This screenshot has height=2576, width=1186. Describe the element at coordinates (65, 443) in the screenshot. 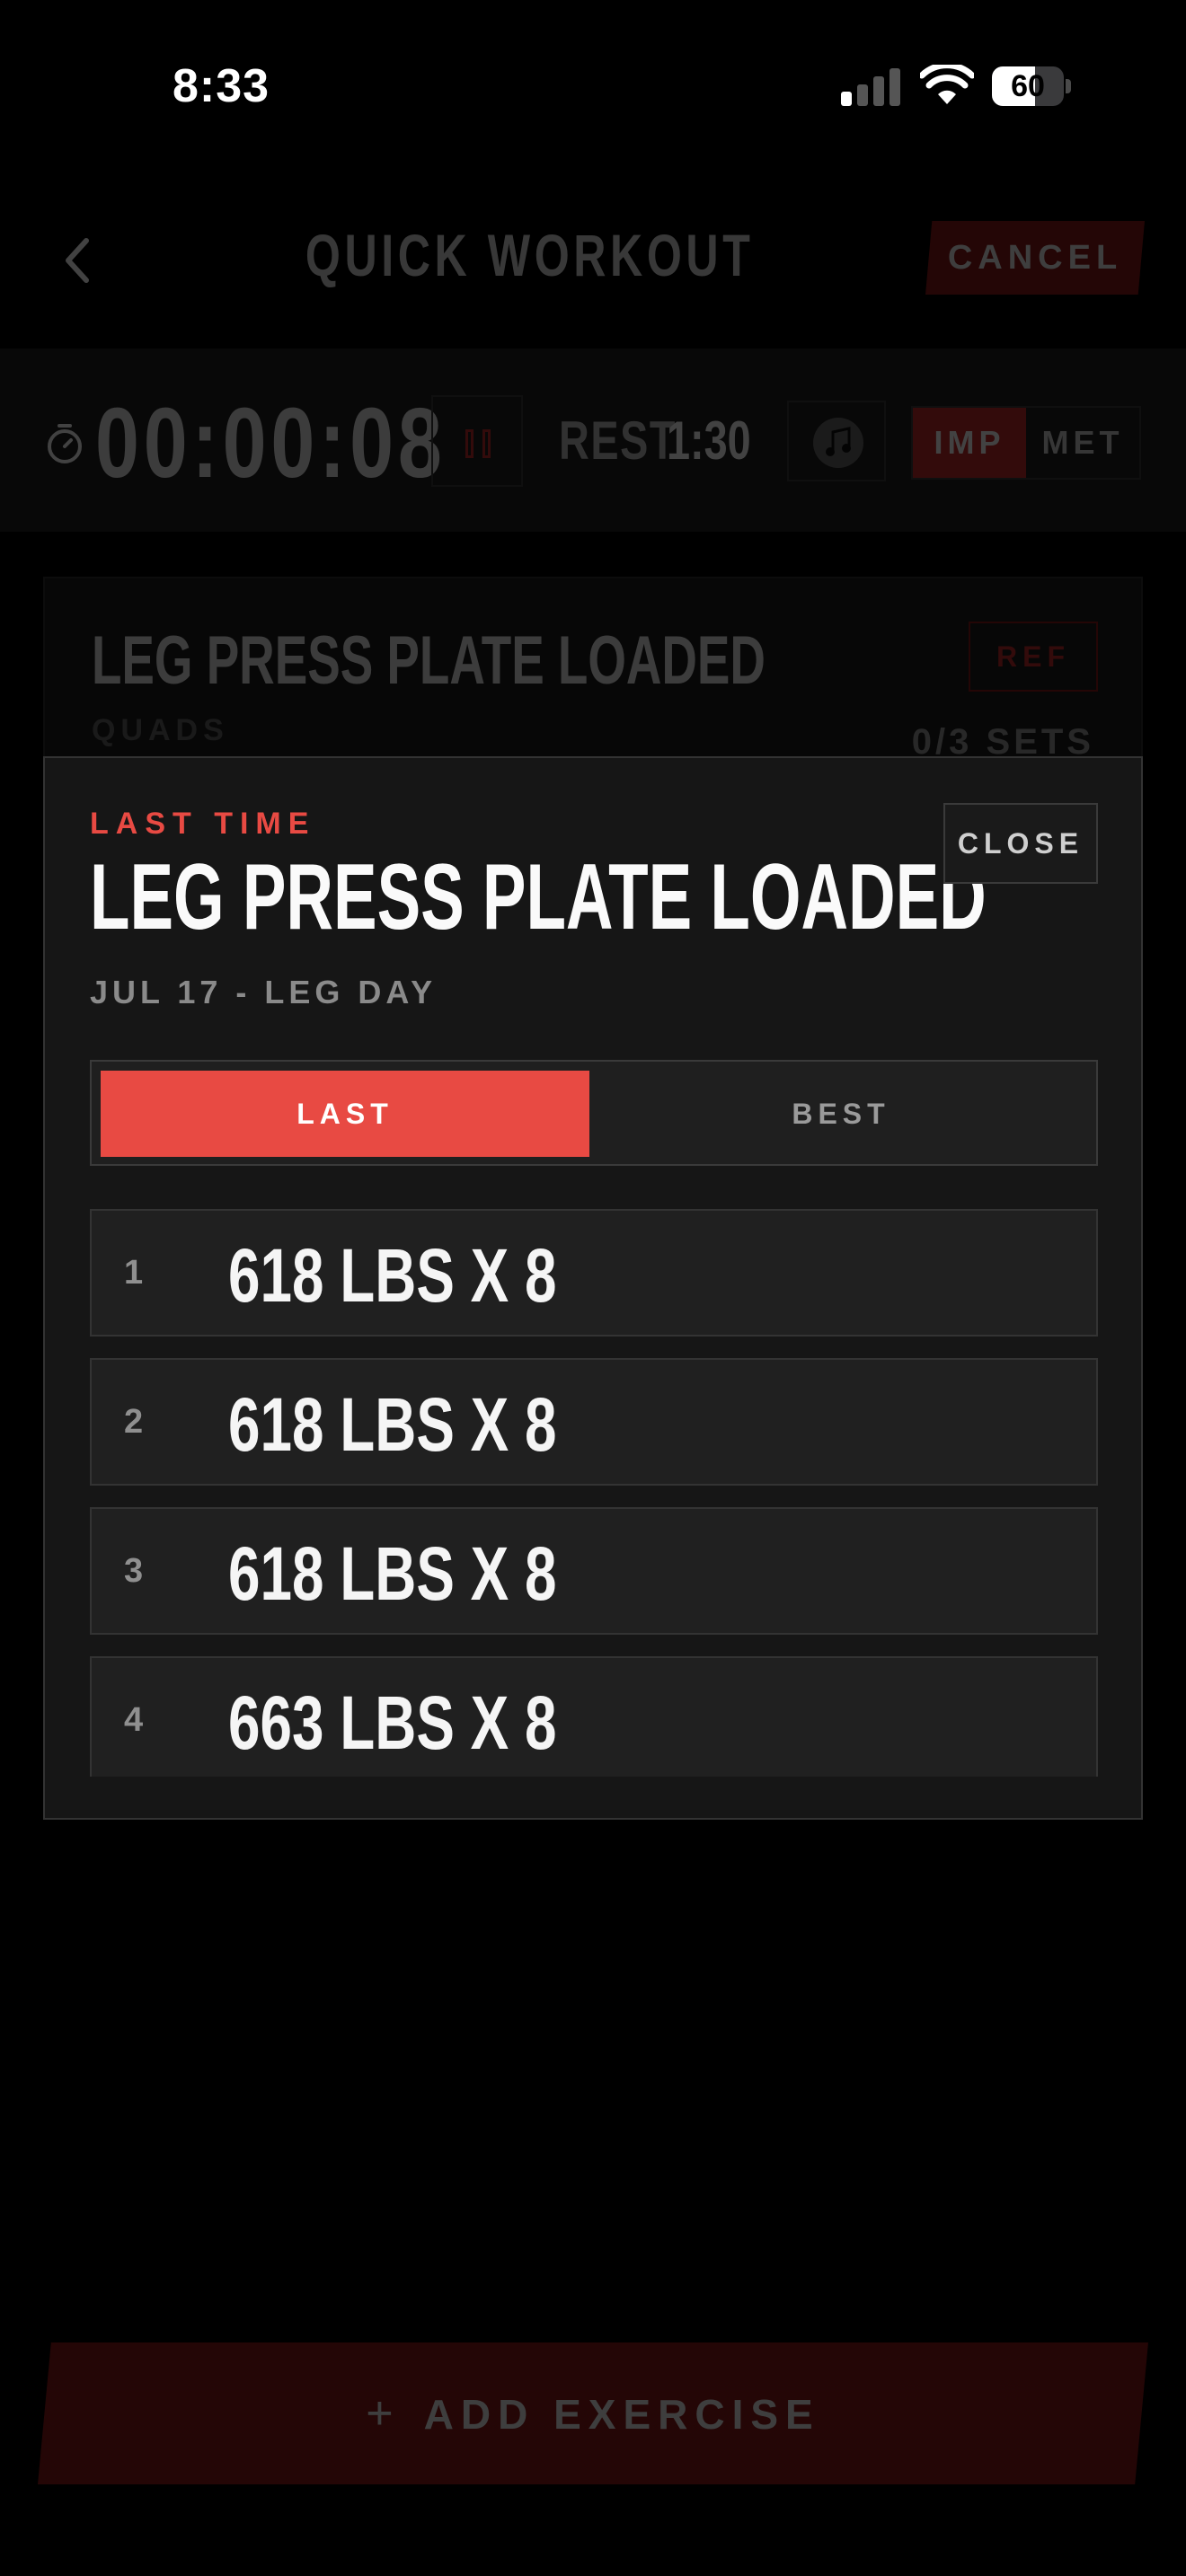

I see `stopwatch-icon` at that location.